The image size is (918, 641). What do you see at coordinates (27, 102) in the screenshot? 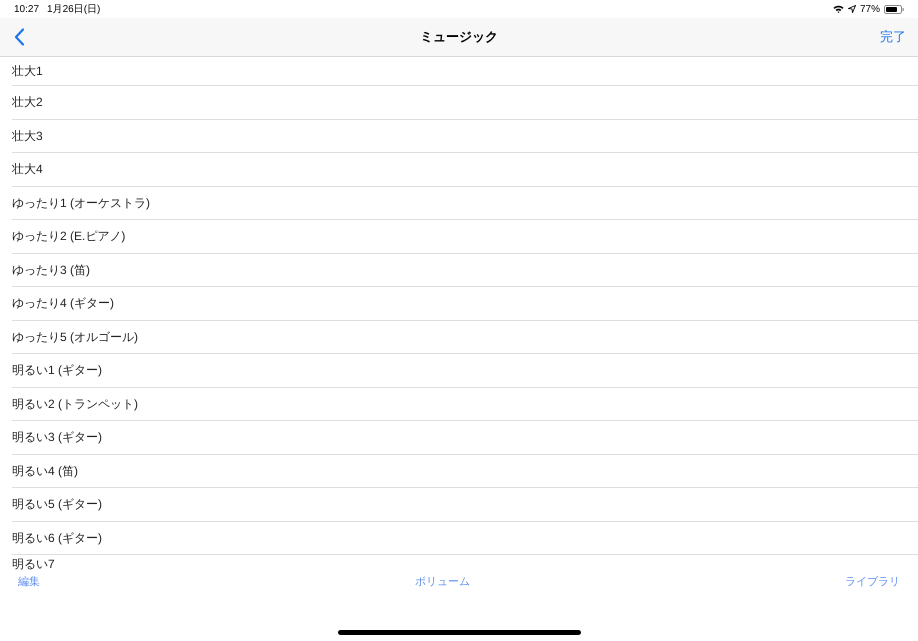
I see `list-item: 壮大2` at bounding box center [27, 102].